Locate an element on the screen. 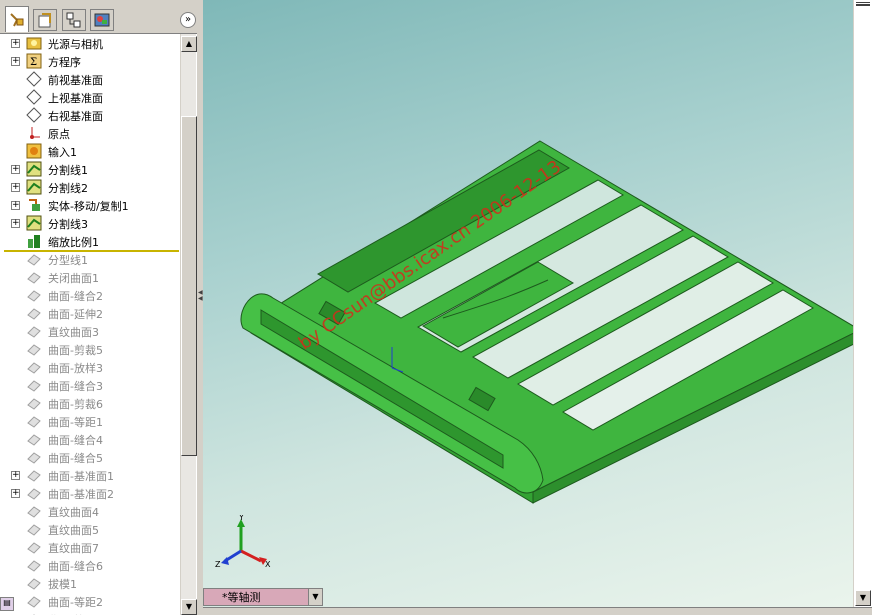  tree-item-label: 曲面-缝合2 is located at coordinates (75, 296).